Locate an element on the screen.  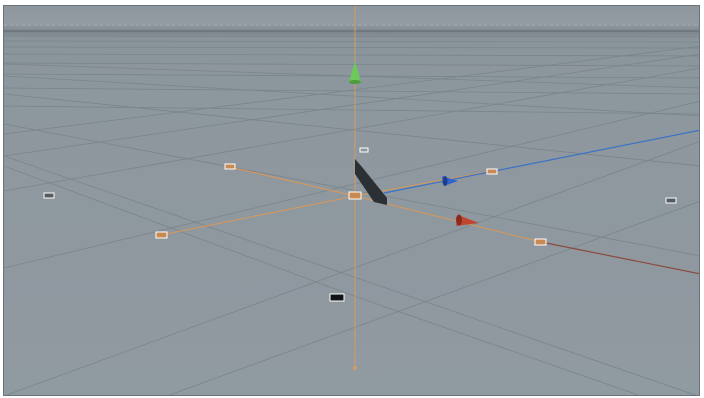
y-axis-origin-marker is located at coordinates (355, 368).